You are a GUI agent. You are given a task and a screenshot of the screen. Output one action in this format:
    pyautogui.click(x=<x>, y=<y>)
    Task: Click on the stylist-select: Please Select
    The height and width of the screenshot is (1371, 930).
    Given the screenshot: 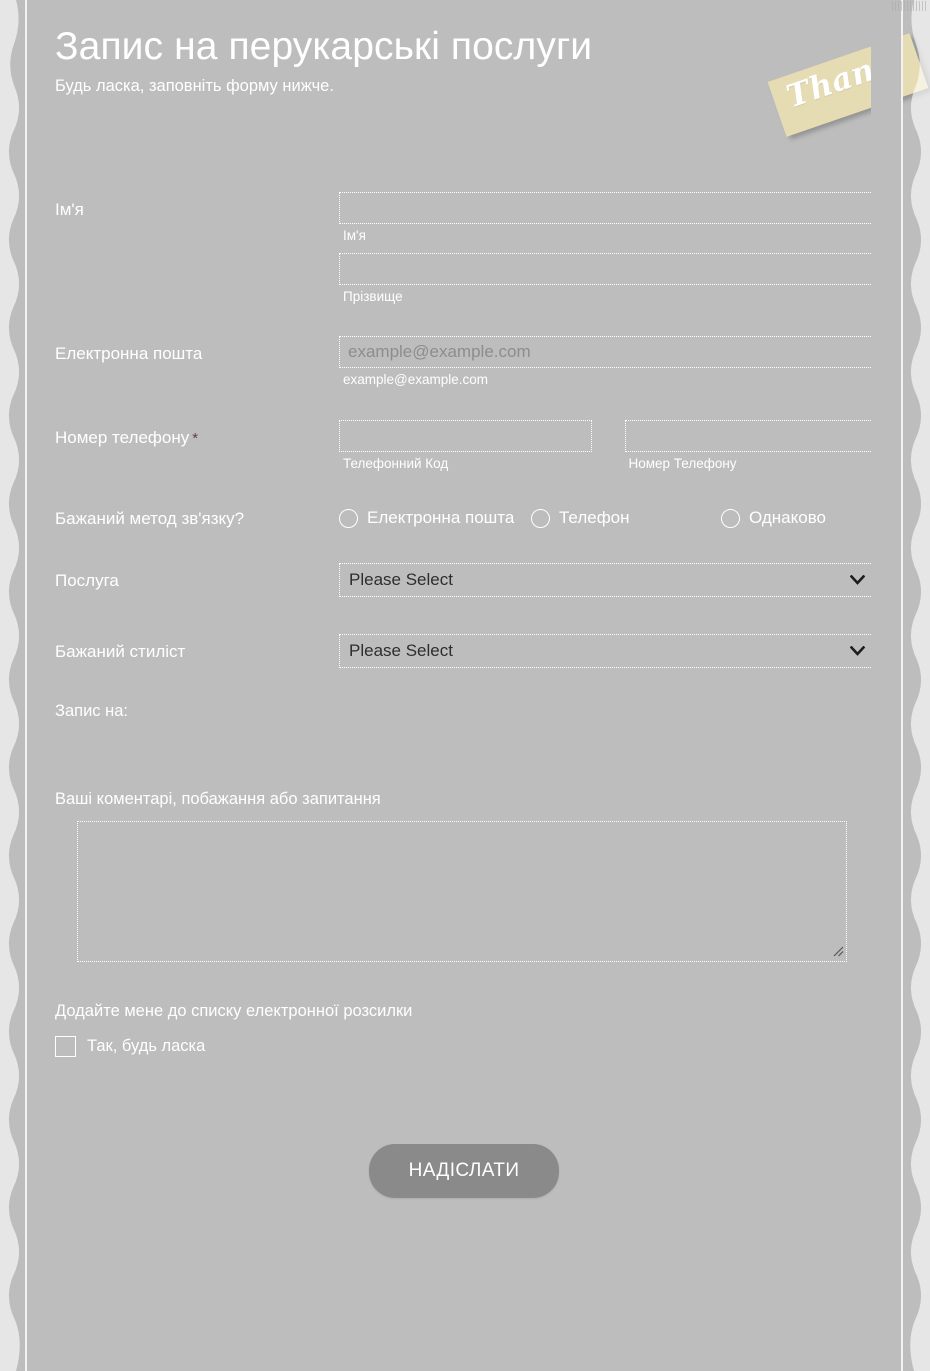 What is the action you would take?
    pyautogui.click(x=608, y=650)
    